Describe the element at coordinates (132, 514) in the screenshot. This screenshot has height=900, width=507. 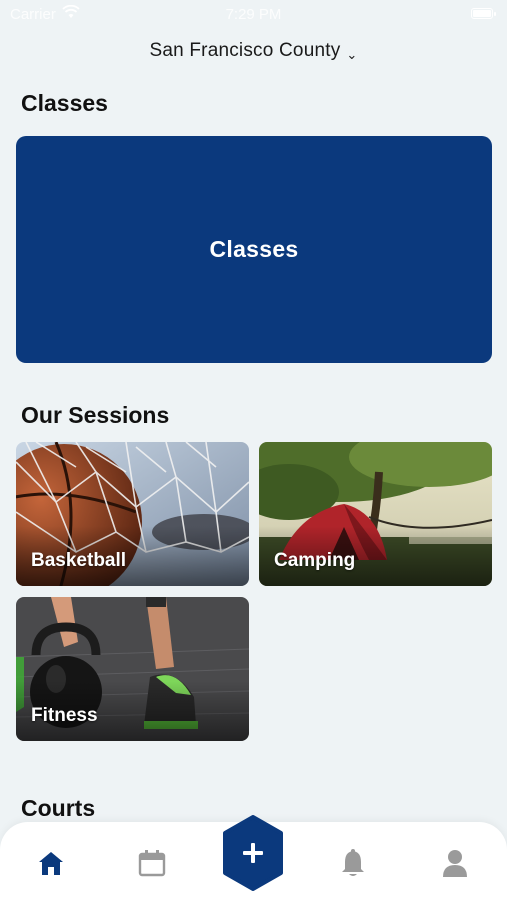
I see `session-card-basketball: Basketball` at that location.